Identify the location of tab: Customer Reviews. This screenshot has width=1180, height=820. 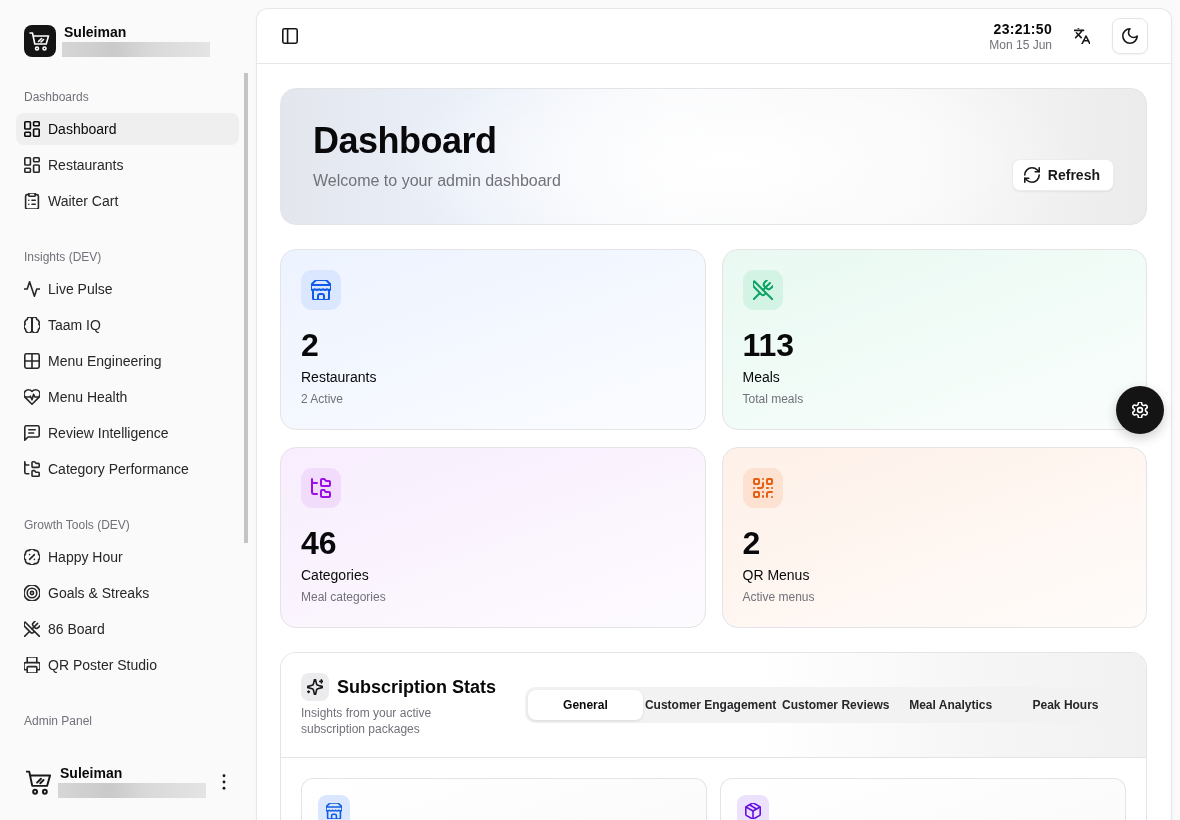
(836, 705).